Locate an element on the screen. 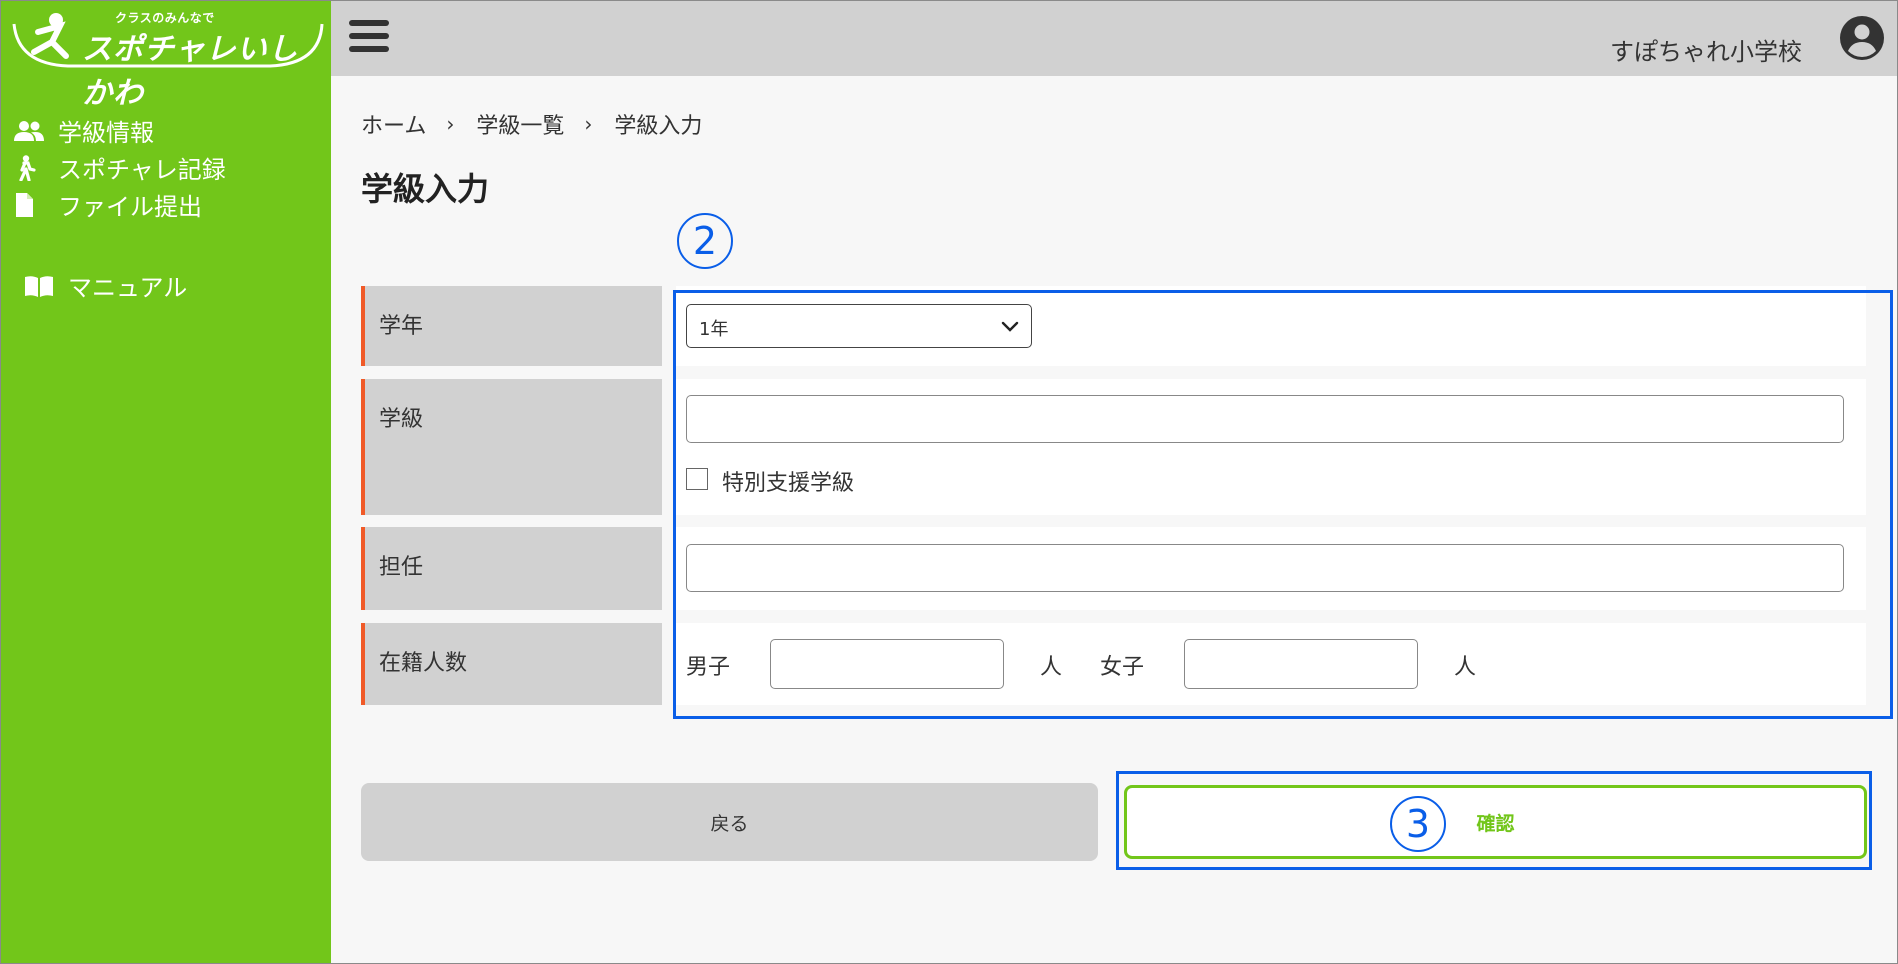  top-header: すぽちゃれ小学校 is located at coordinates (1114, 38).